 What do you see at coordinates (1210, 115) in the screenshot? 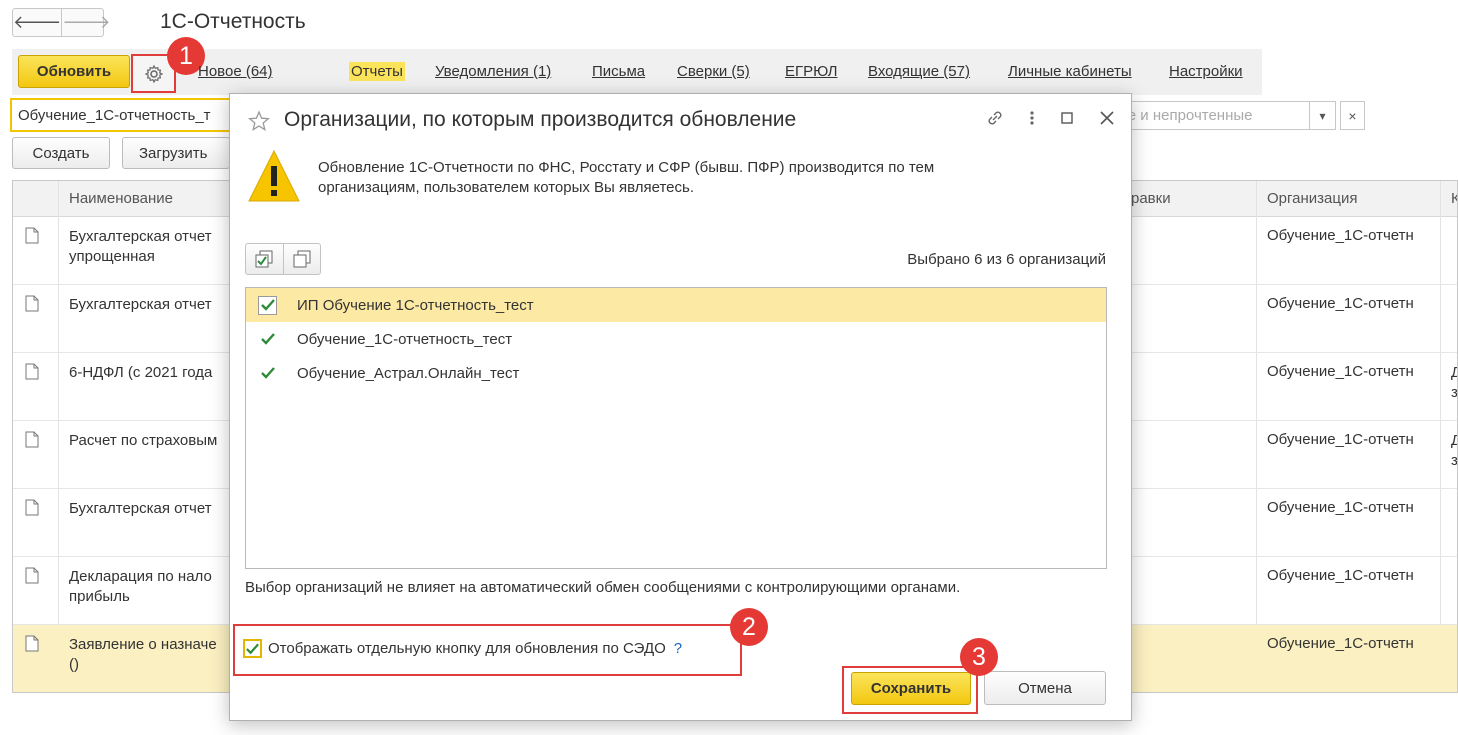
I see `status-filter-input: ые и непрочтенные` at bounding box center [1210, 115].